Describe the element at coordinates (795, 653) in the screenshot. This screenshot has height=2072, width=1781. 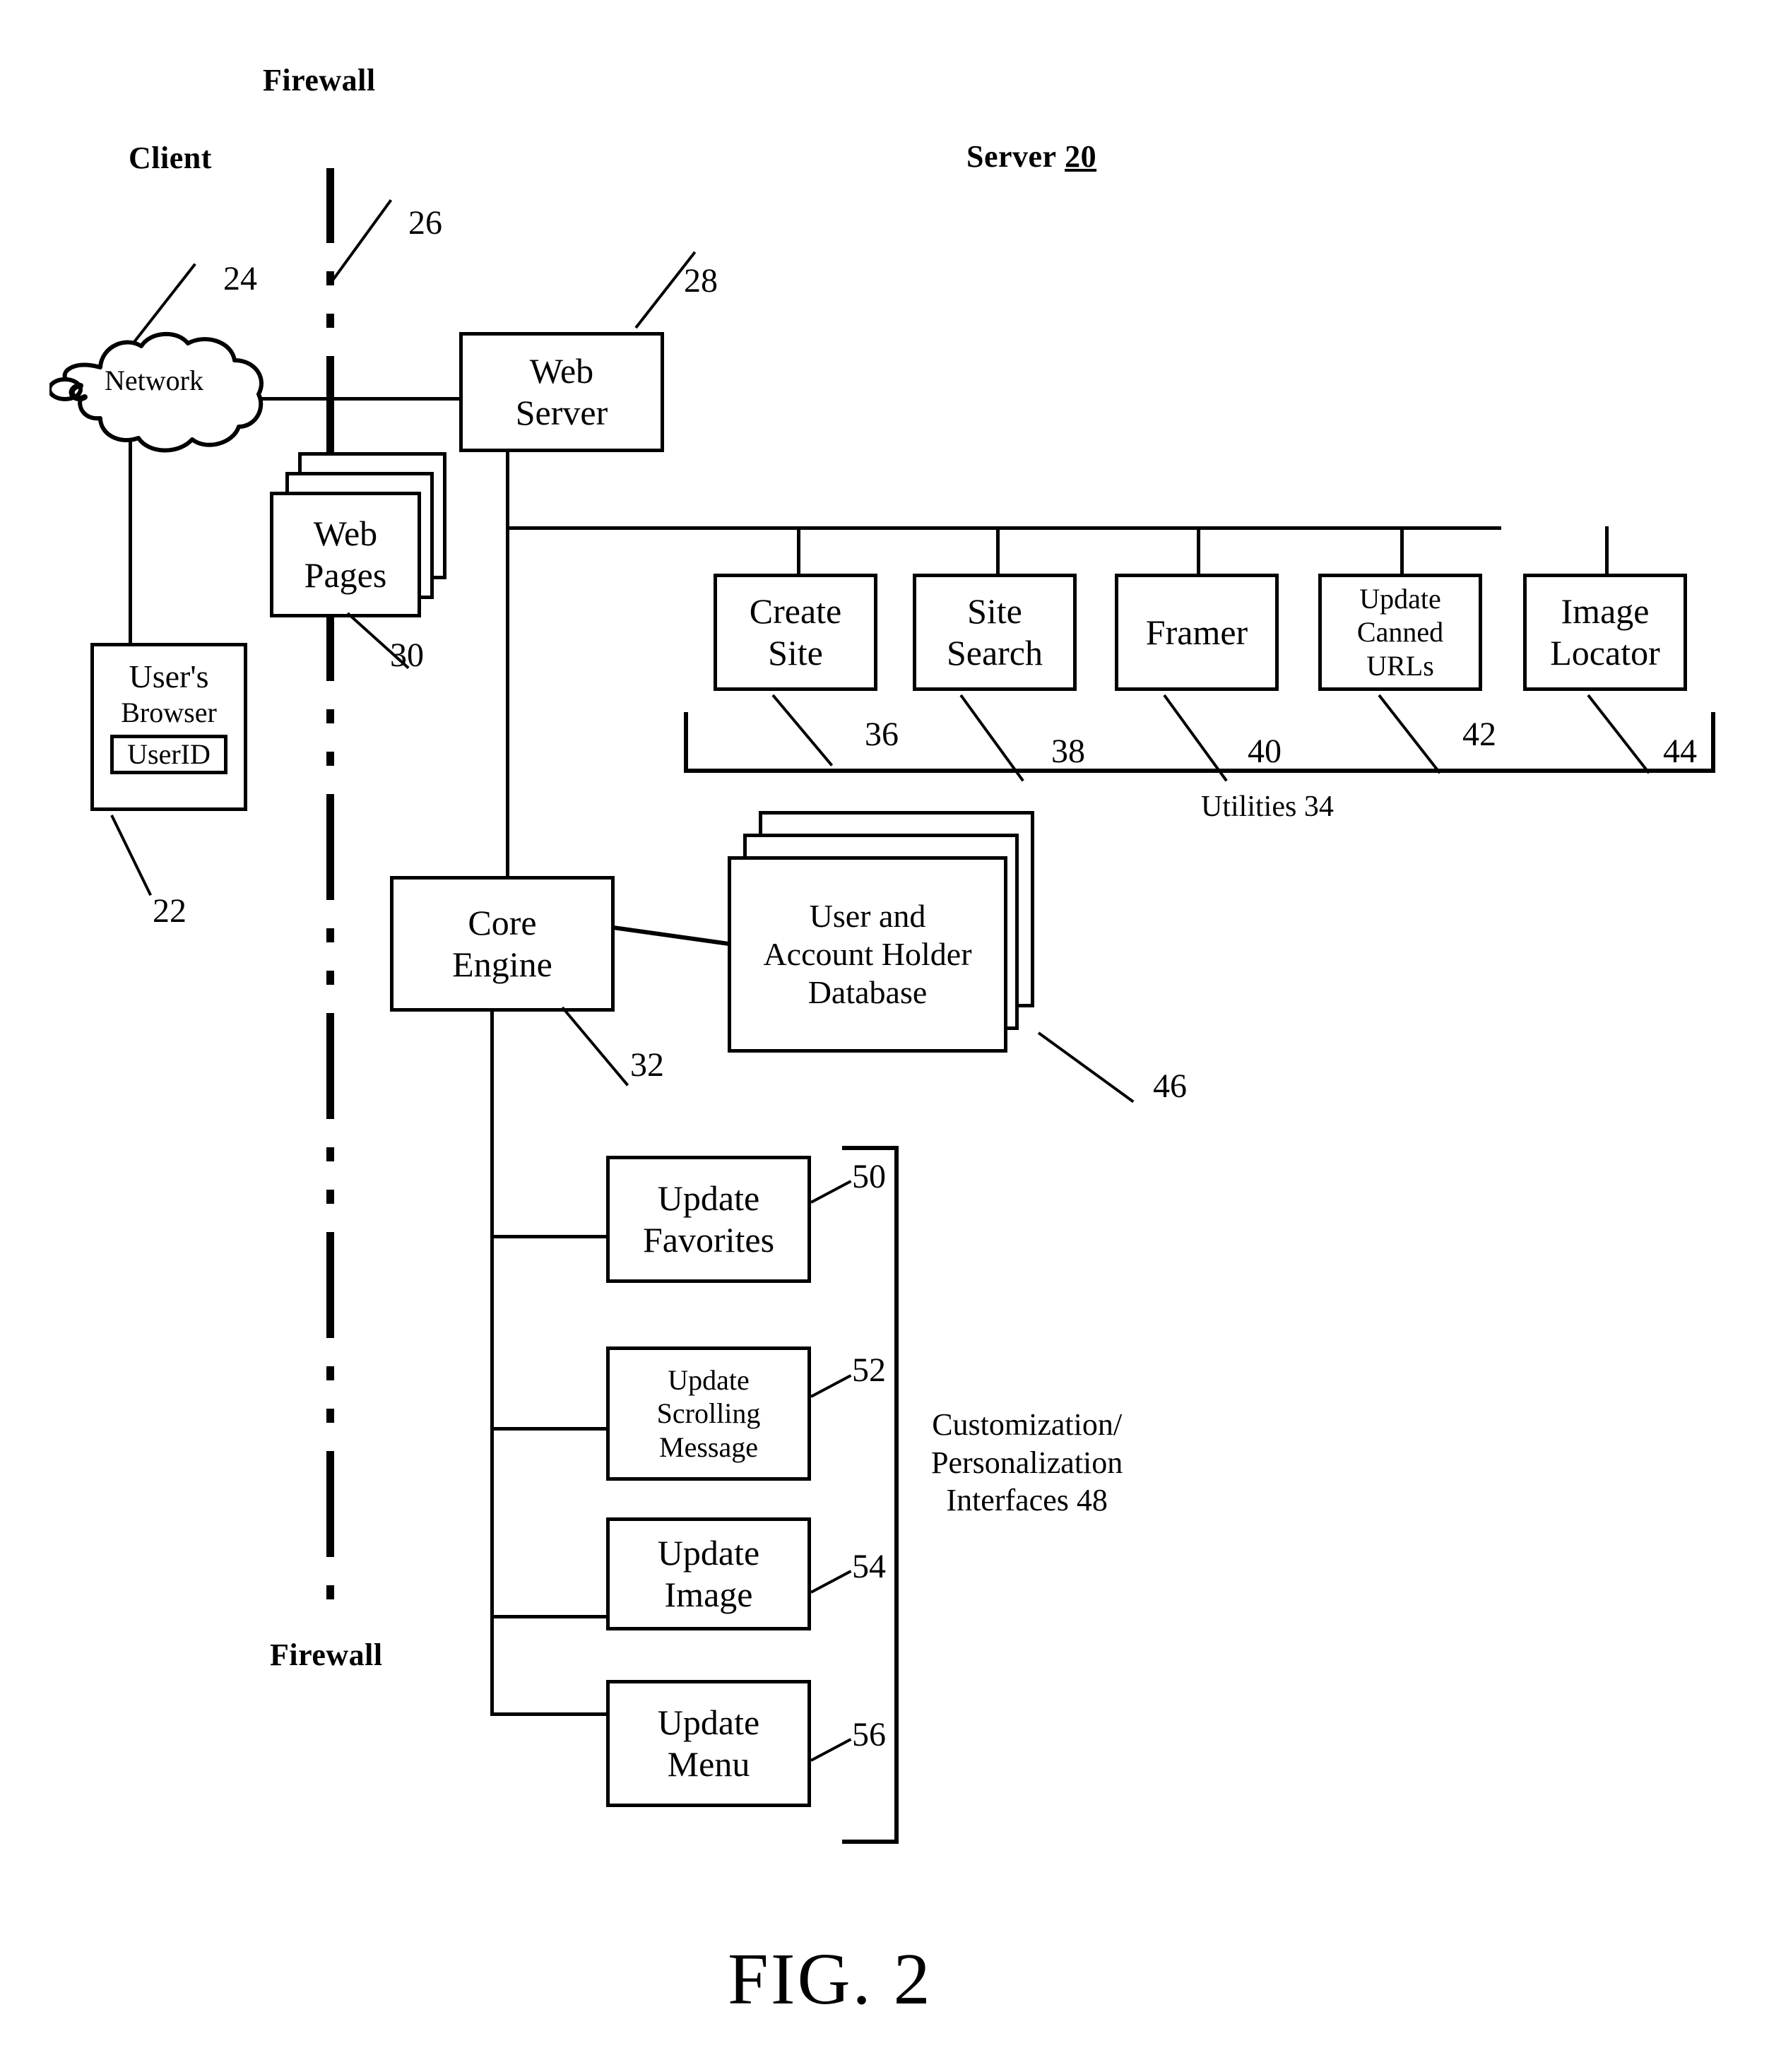
I see `utility-0-line2: Site` at that location.